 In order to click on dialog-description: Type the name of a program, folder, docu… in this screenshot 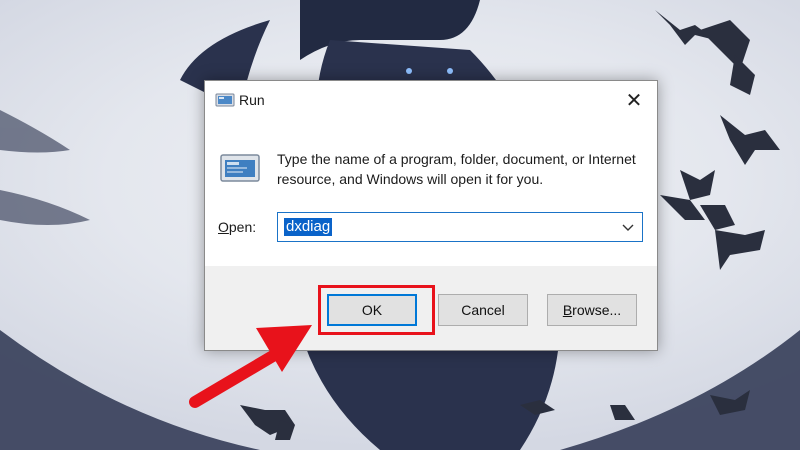, I will do `click(456, 169)`.